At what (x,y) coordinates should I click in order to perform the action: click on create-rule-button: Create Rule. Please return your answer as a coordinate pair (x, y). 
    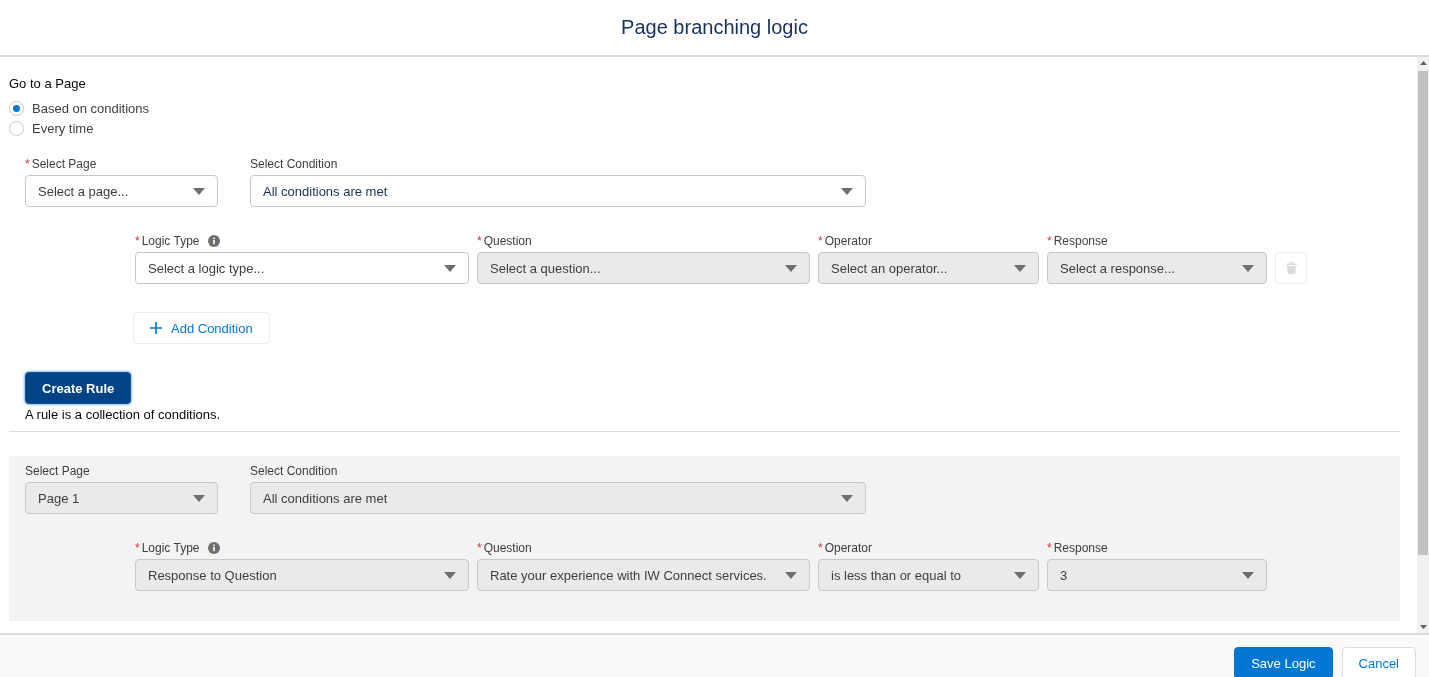
    Looking at the image, I should click on (78, 388).